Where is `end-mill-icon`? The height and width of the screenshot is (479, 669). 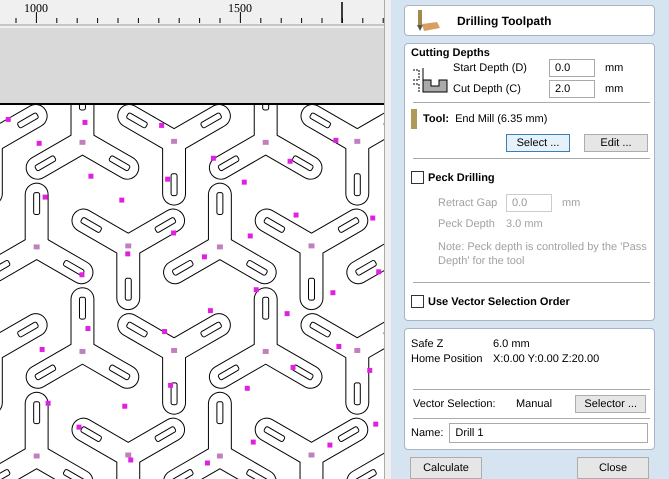 end-mill-icon is located at coordinates (414, 119).